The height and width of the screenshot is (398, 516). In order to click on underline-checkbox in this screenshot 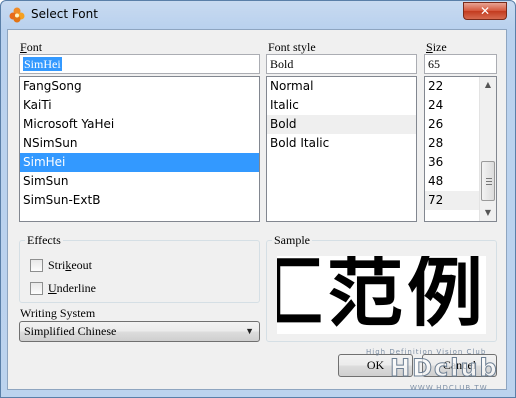, I will do `click(36, 288)`.